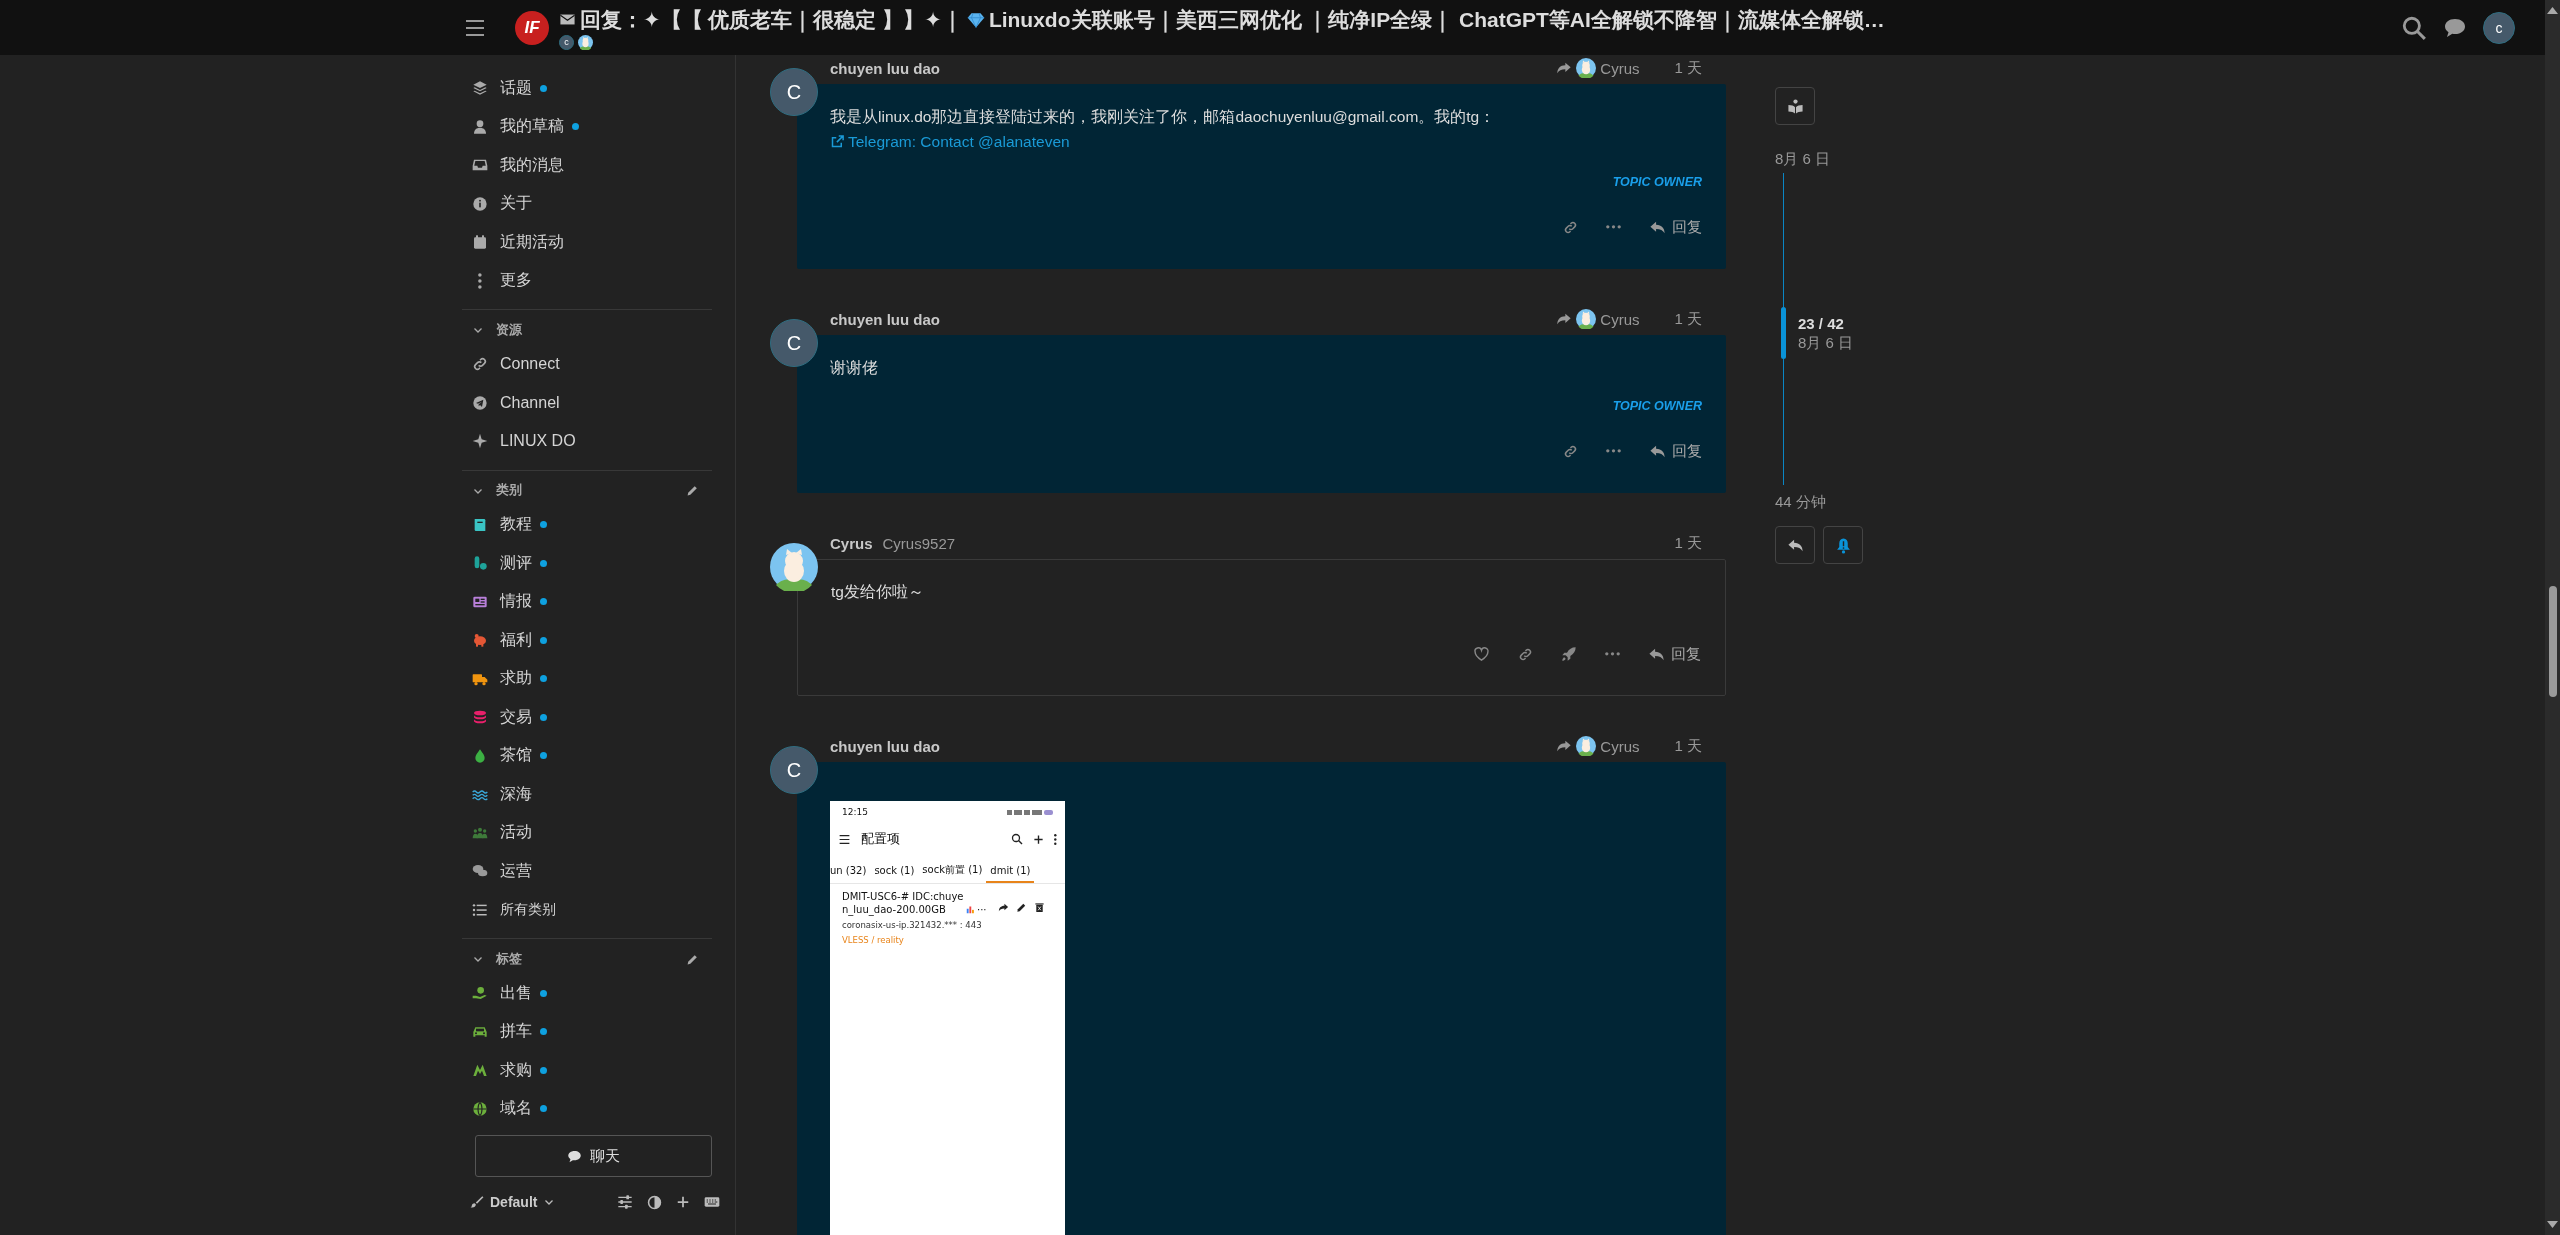 The width and height of the screenshot is (2560, 1235). Describe the element at coordinates (844, 839) in the screenshot. I see `menu-icon` at that location.